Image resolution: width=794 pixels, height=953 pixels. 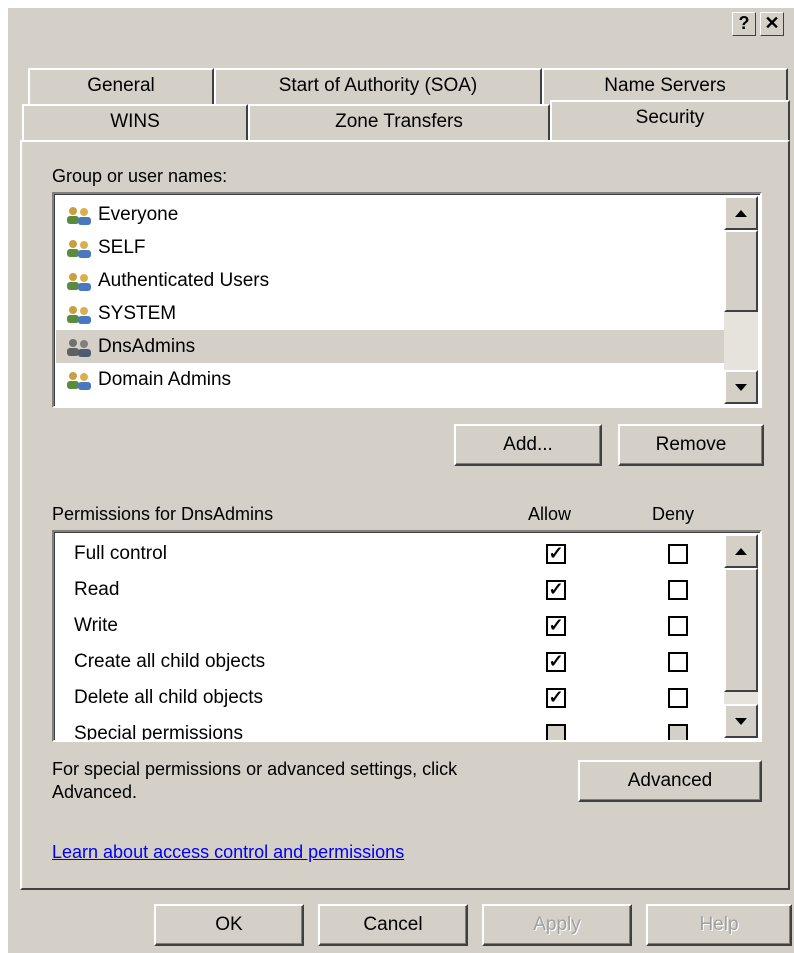 I want to click on allow-header: Allow, so click(x=550, y=514).